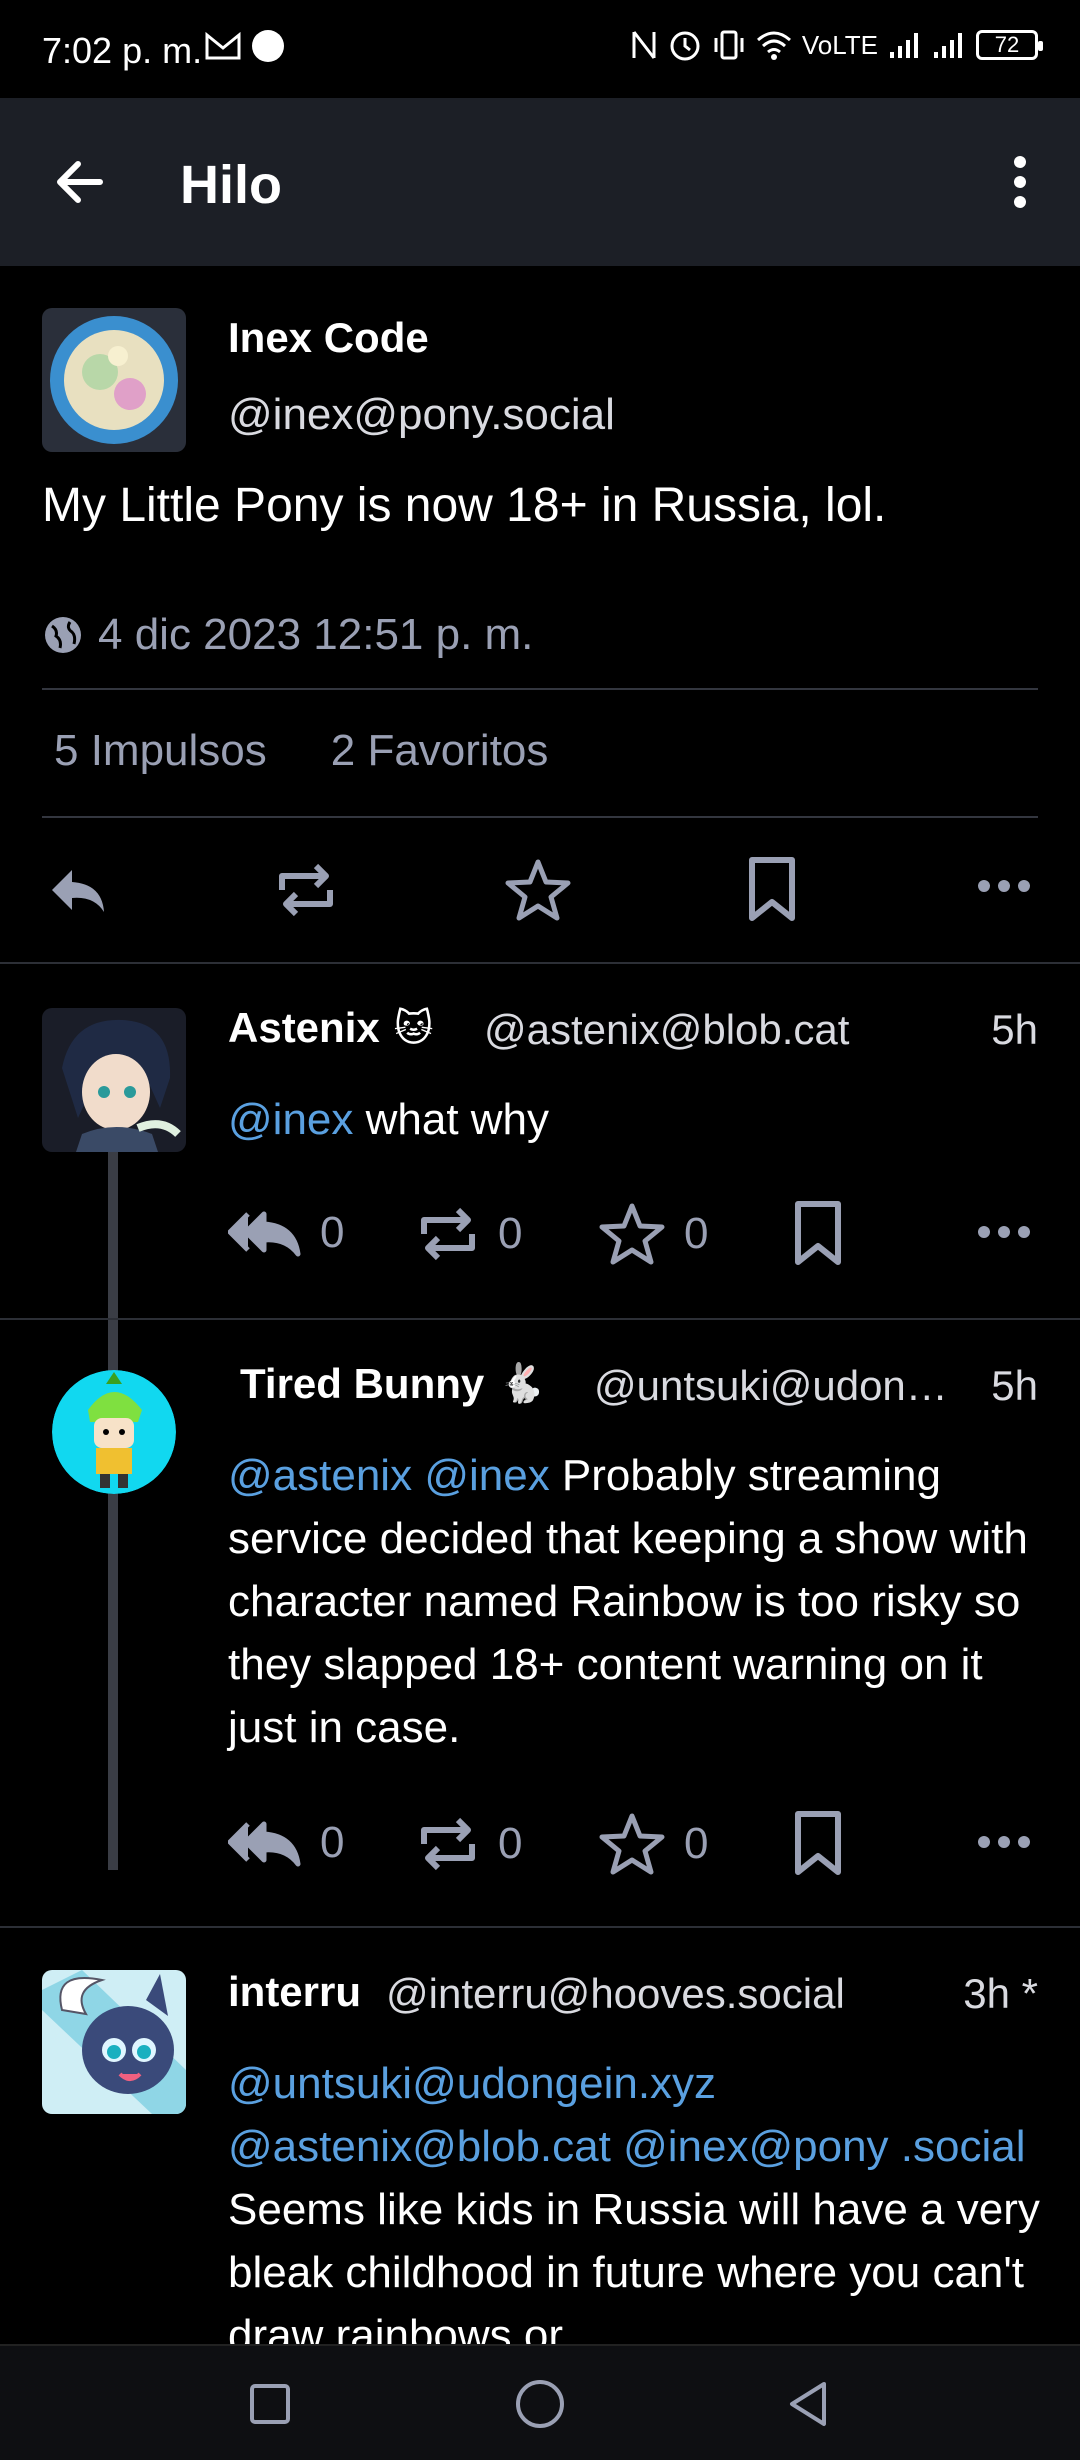 This screenshot has width=1080, height=2460. Describe the element at coordinates (223, 45) in the screenshot. I see `gmail-icon` at that location.